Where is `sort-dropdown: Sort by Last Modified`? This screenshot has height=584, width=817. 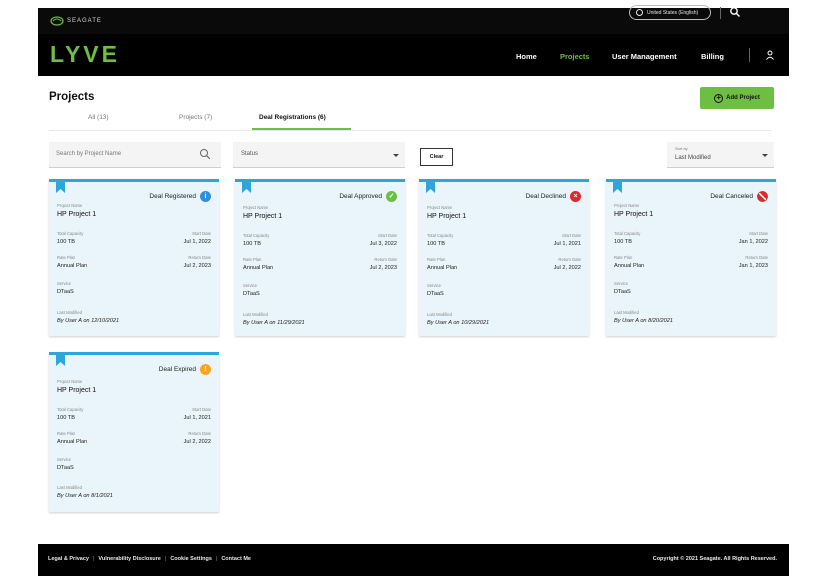 sort-dropdown: Sort by Last Modified is located at coordinates (720, 155).